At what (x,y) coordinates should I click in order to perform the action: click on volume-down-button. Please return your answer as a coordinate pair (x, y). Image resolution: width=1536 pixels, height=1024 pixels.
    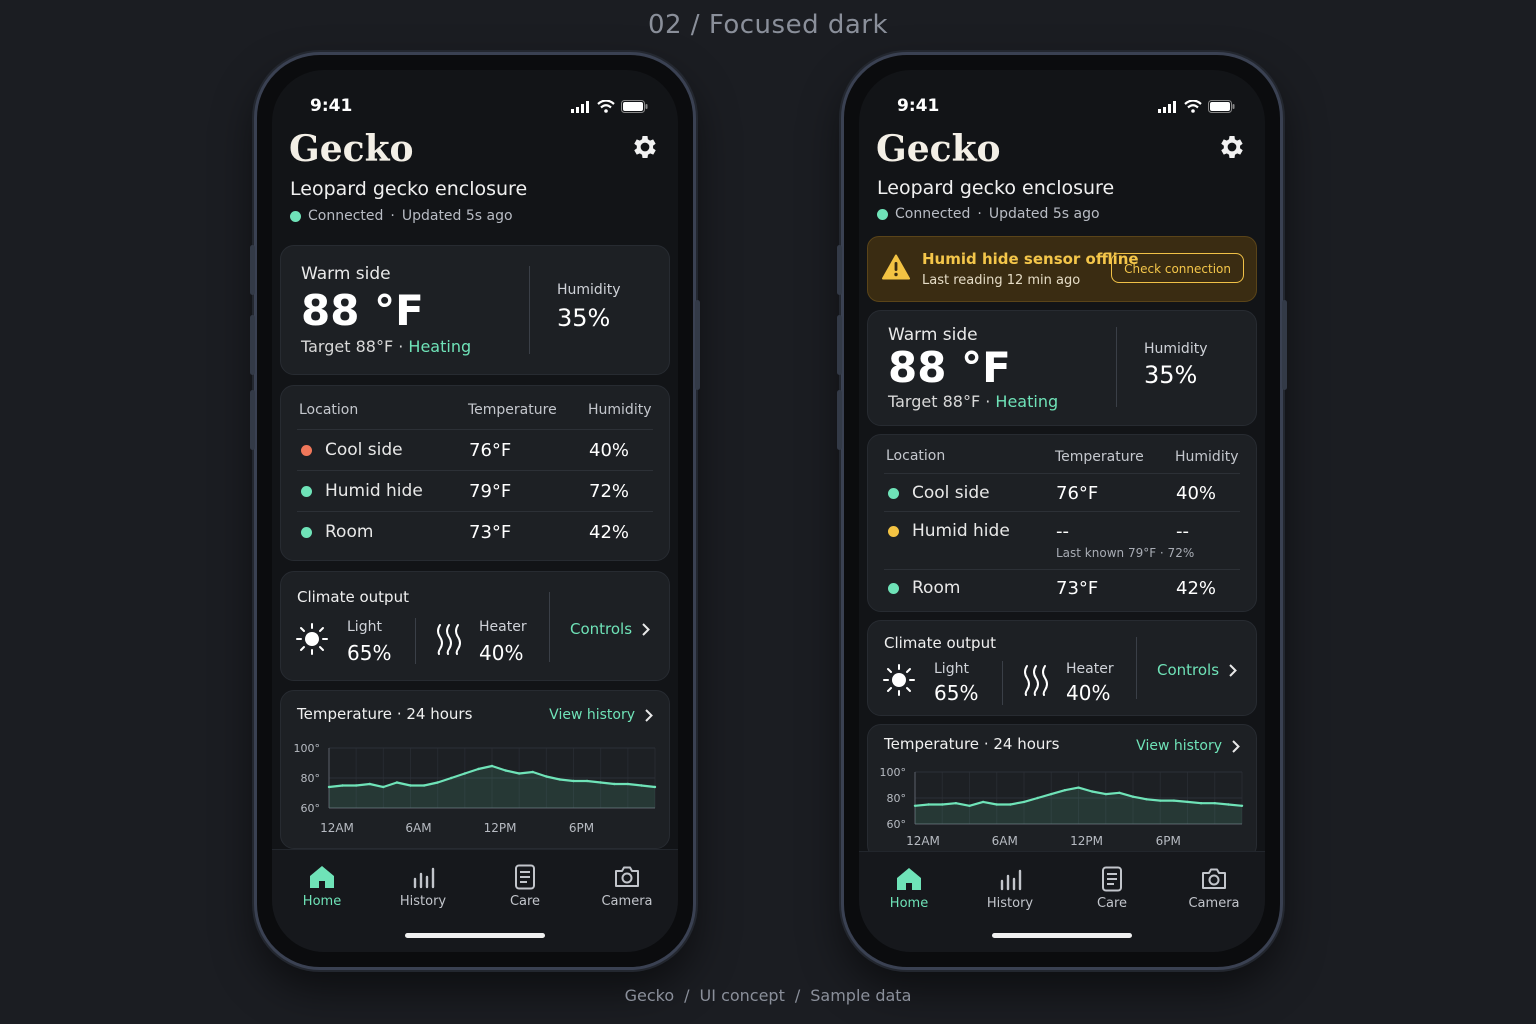
    Looking at the image, I should click on (252, 345).